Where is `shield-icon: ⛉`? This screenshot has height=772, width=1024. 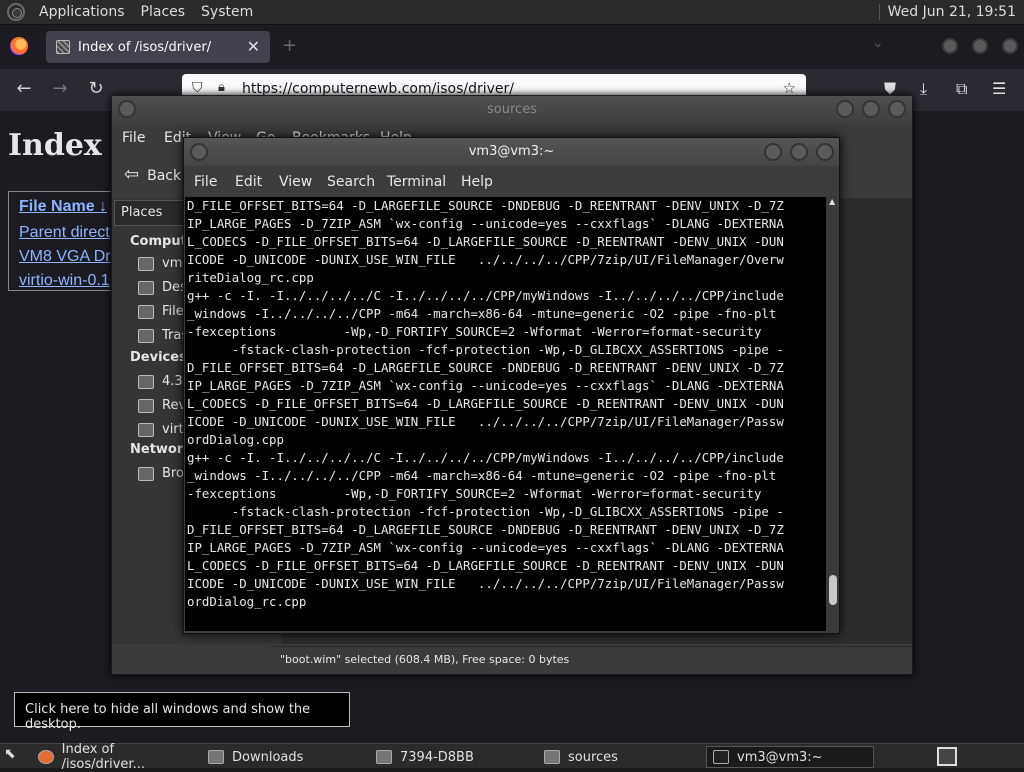 shield-icon: ⛉ is located at coordinates (197, 88).